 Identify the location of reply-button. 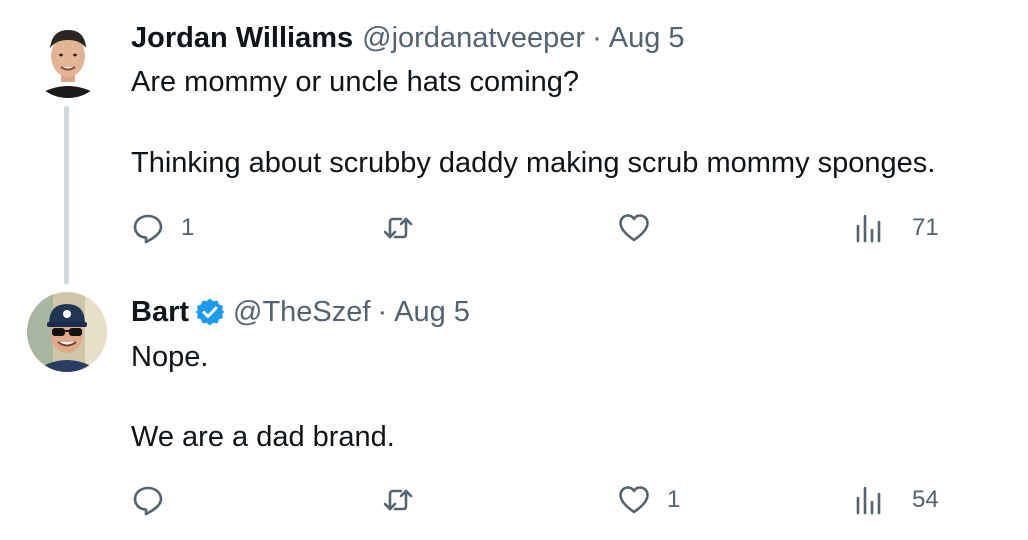
(156, 500).